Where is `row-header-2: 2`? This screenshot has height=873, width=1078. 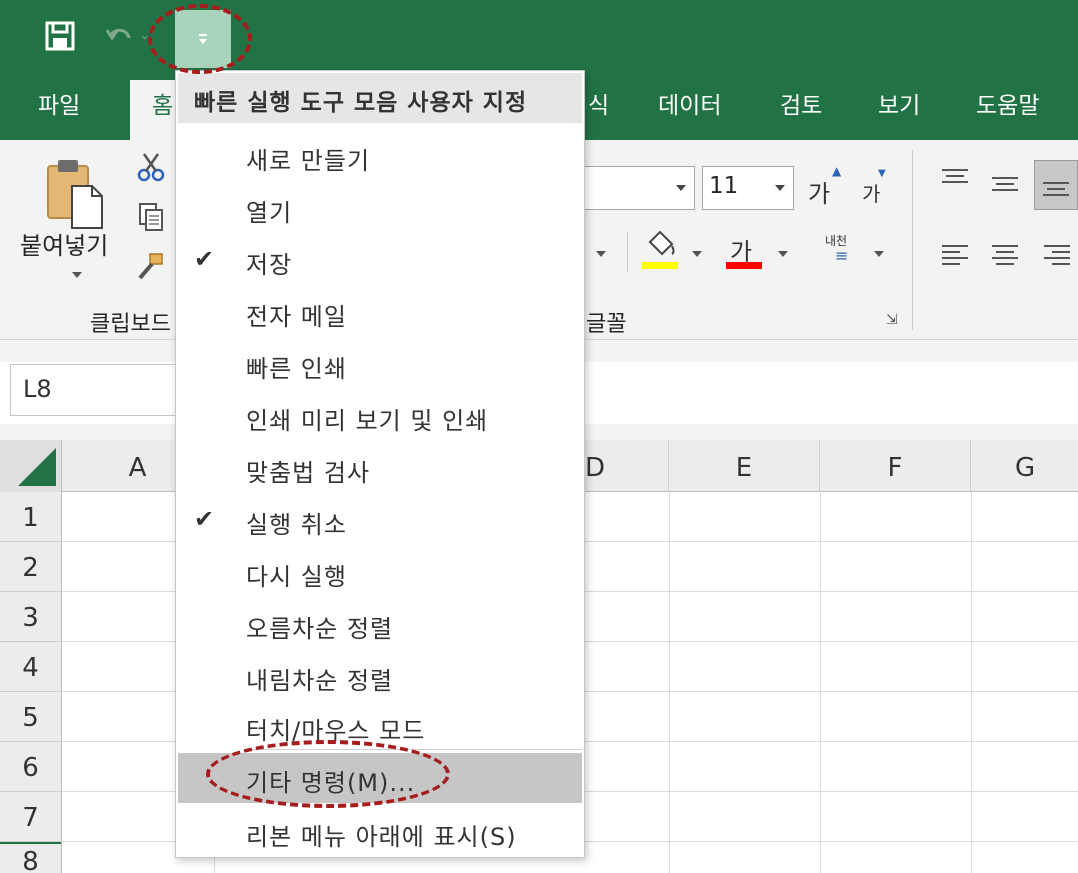 row-header-2: 2 is located at coordinates (31, 567).